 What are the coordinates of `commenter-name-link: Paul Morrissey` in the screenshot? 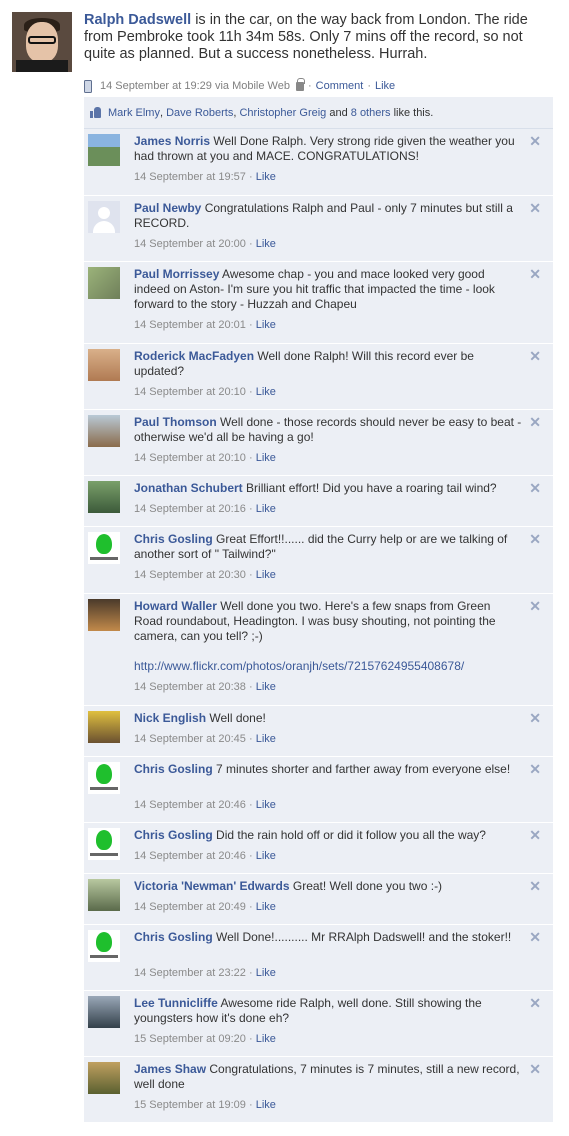 It's located at (176, 274).